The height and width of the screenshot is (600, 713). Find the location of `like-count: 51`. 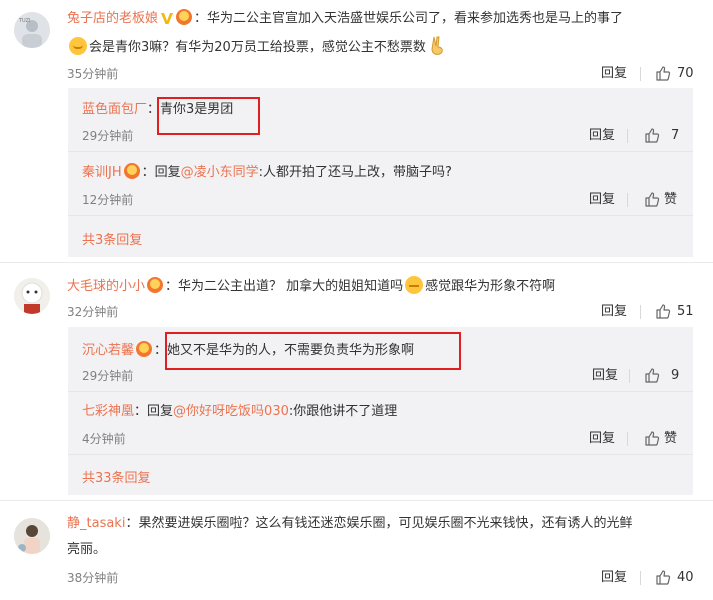

like-count: 51 is located at coordinates (685, 312).